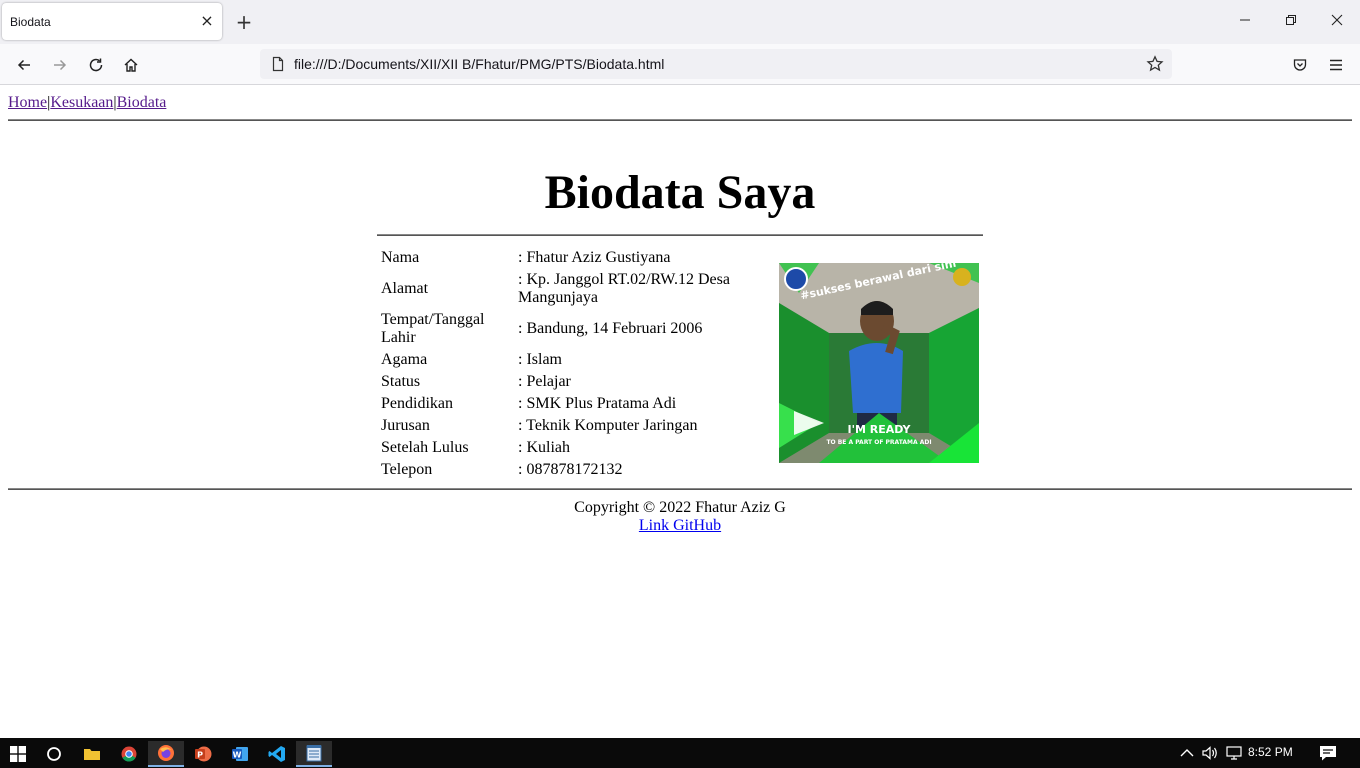  What do you see at coordinates (544, 381) in the screenshot?
I see `row-value: : Pelajar` at bounding box center [544, 381].